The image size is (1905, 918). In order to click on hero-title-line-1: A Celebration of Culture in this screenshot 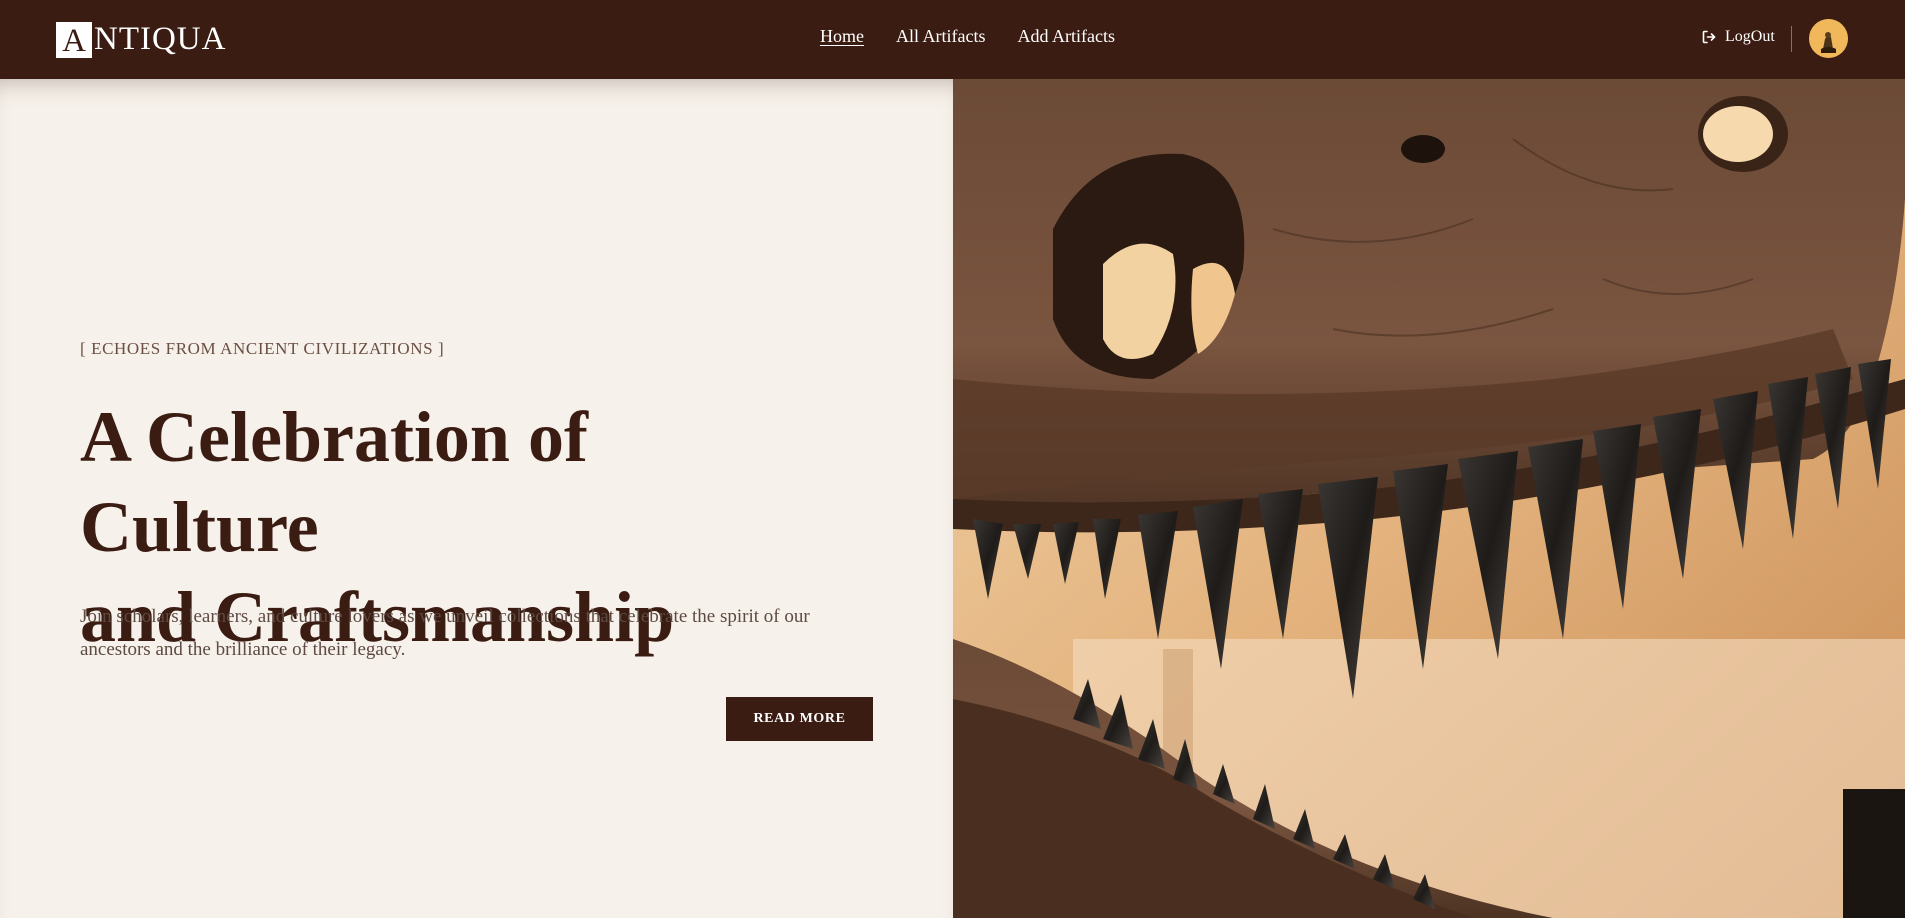, I will do `click(334, 482)`.